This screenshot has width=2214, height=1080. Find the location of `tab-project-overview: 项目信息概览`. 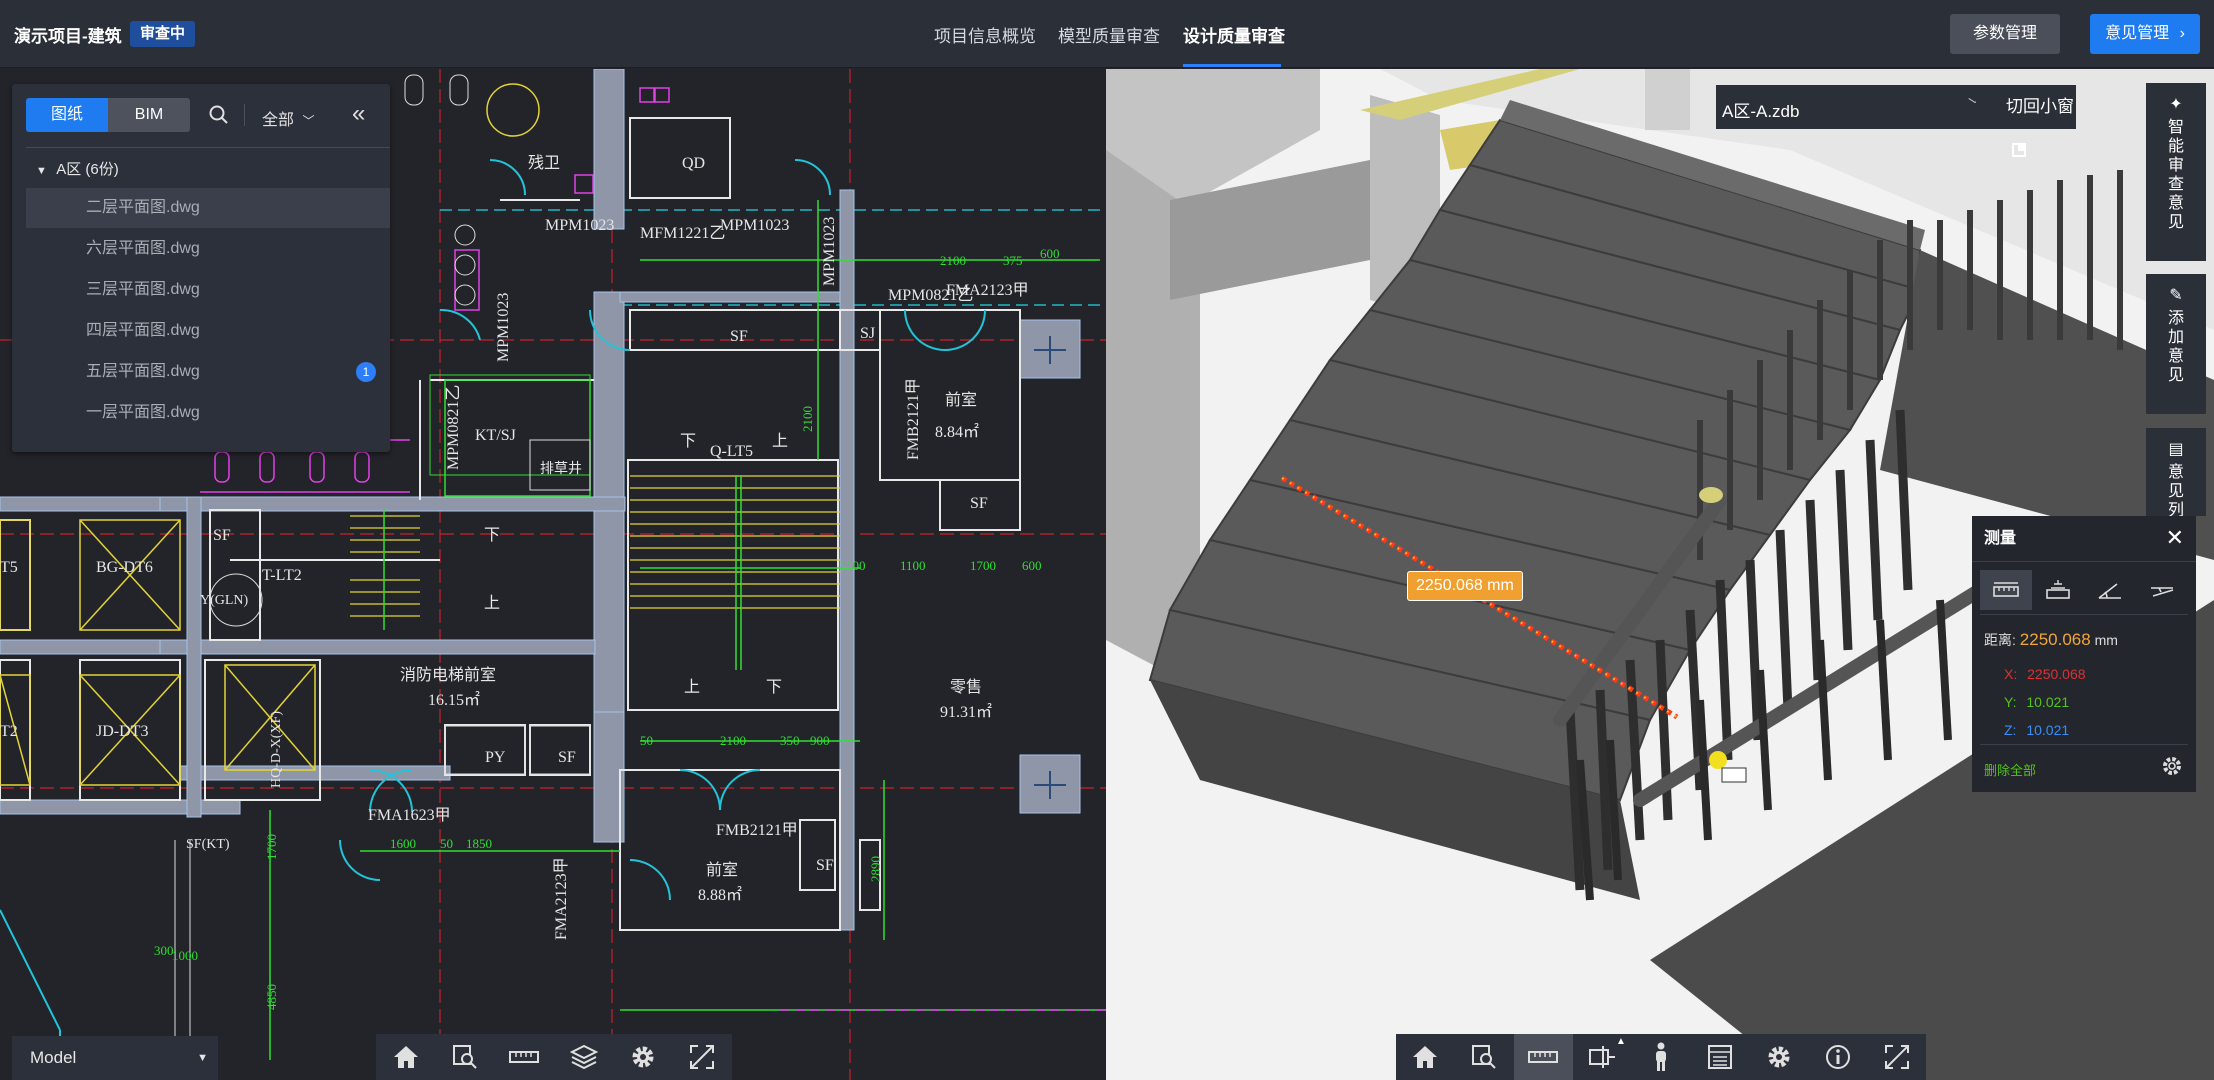

tab-project-overview: 项目信息概览 is located at coordinates (985, 34).